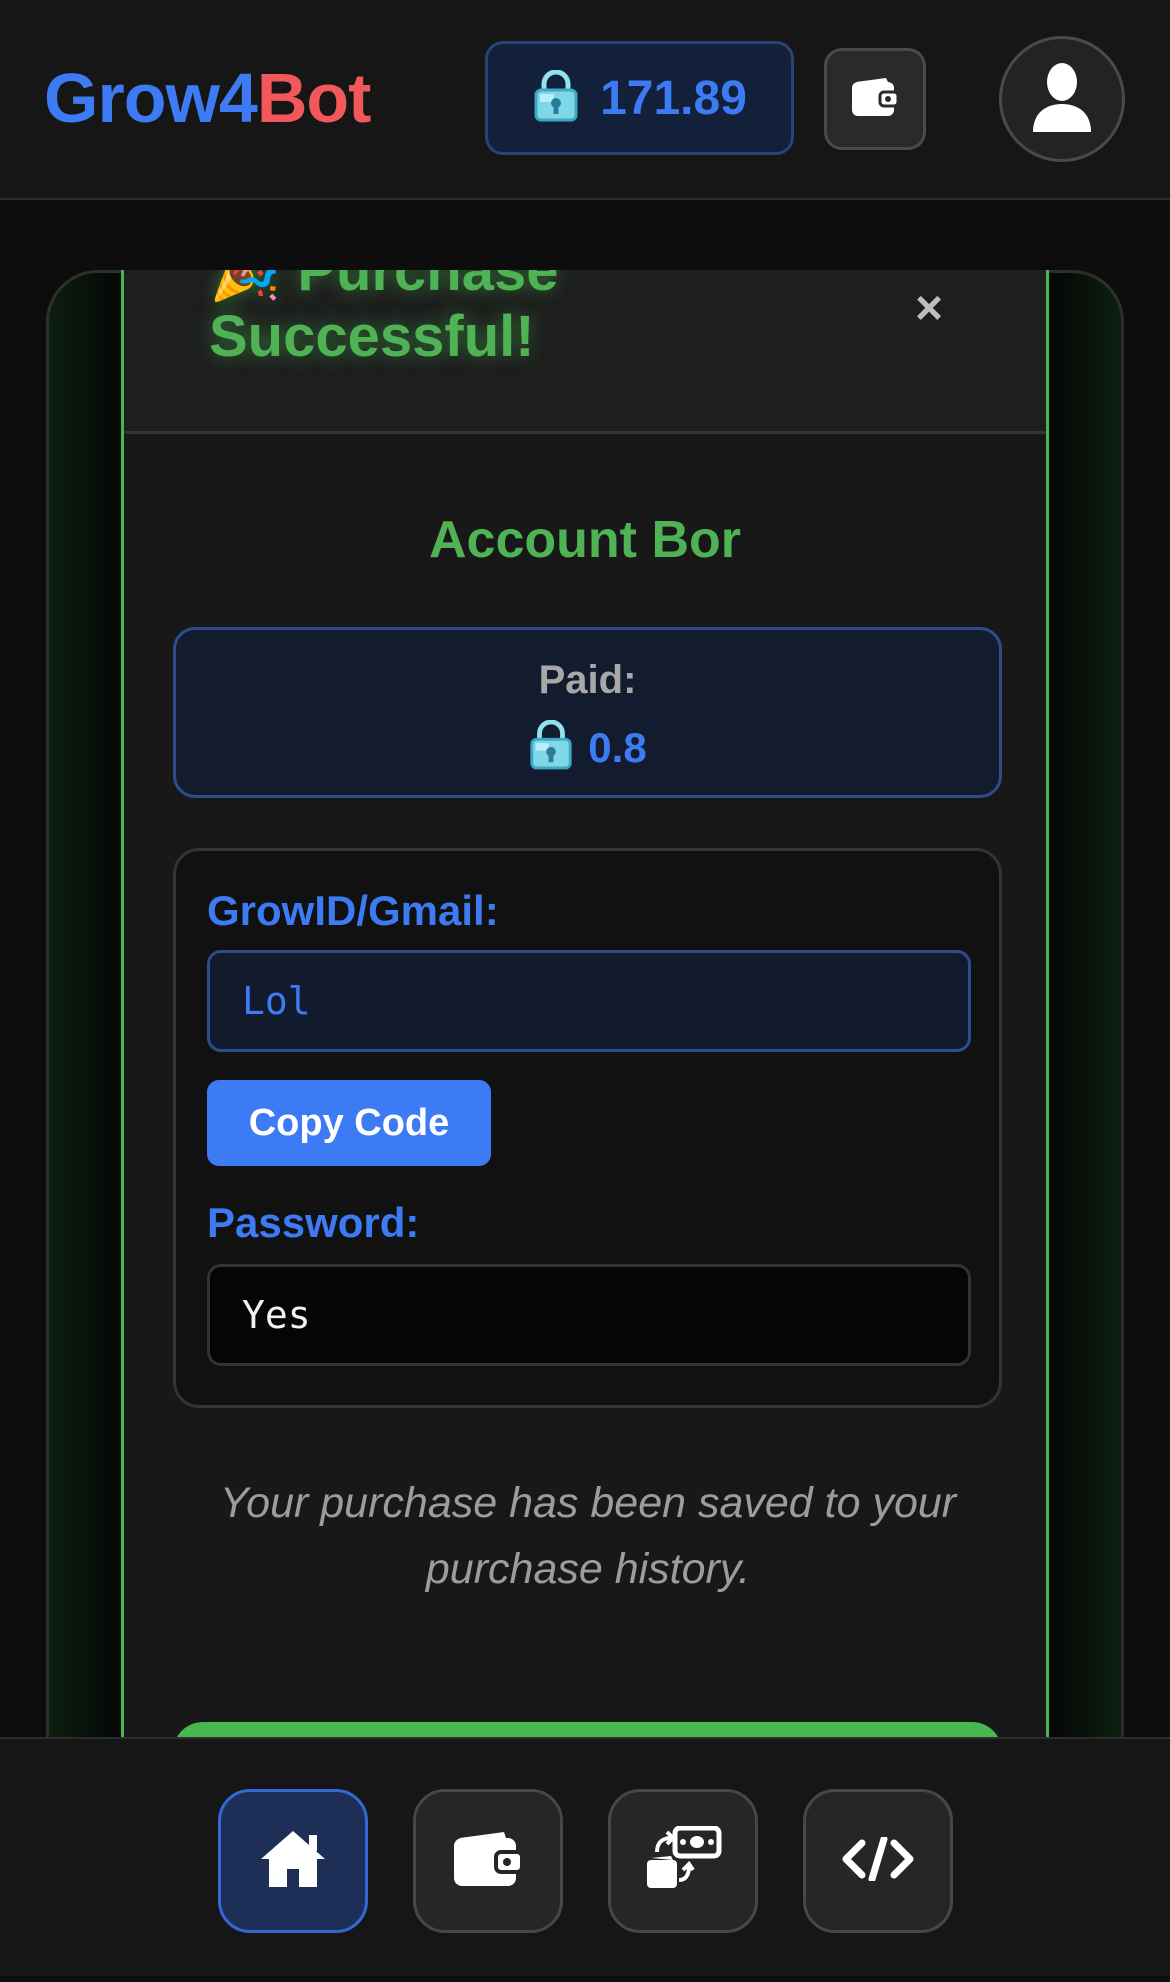  Describe the element at coordinates (384, 286) in the screenshot. I see `modal-title-line1: 🎉 Purchase` at that location.